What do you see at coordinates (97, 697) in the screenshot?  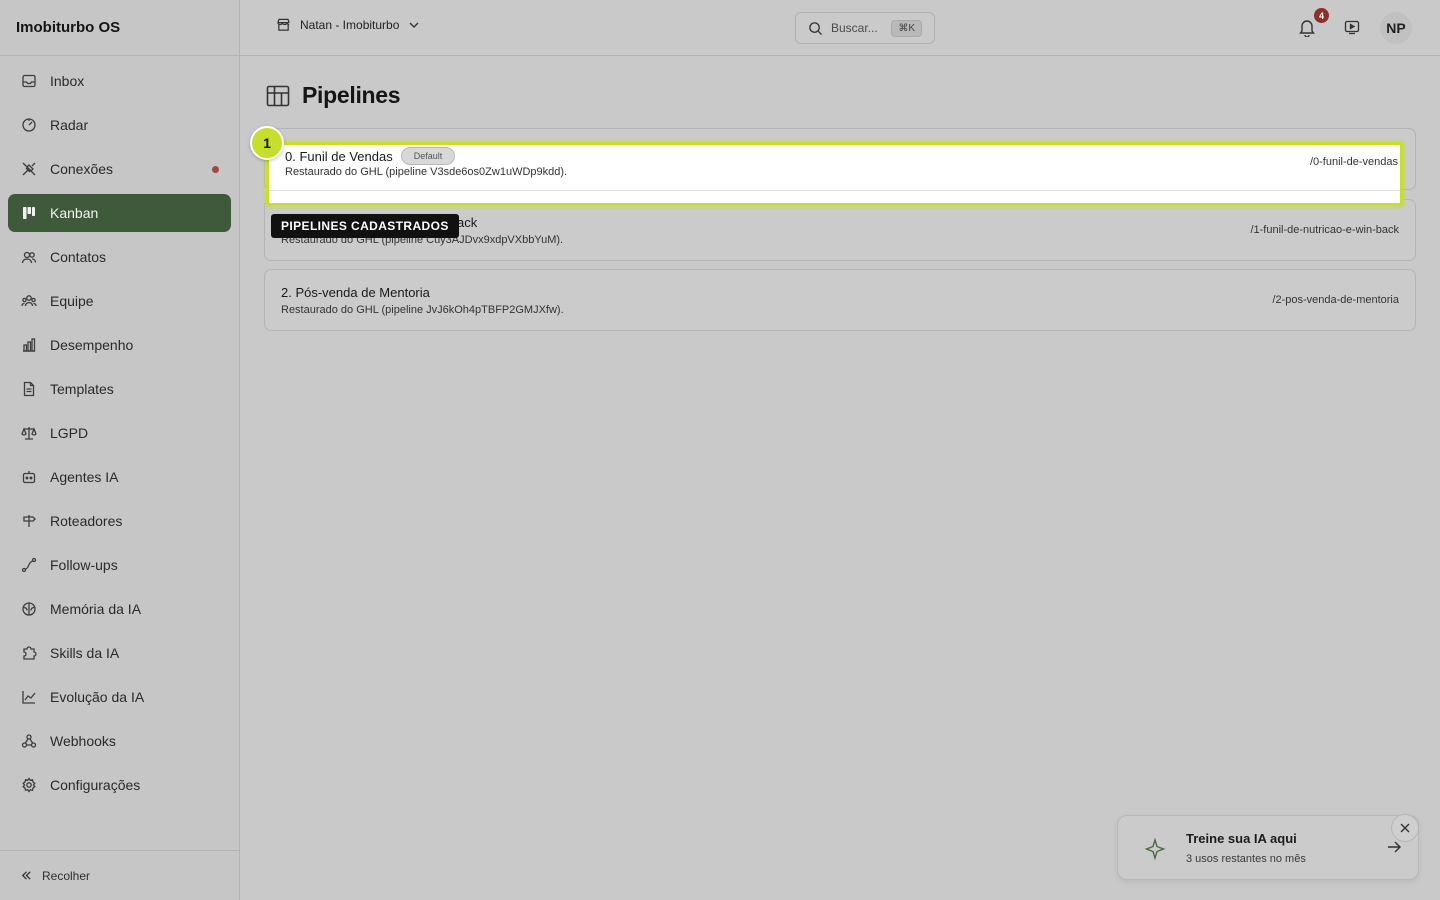 I see `sidebar-item-label: Evolução da IA` at bounding box center [97, 697].